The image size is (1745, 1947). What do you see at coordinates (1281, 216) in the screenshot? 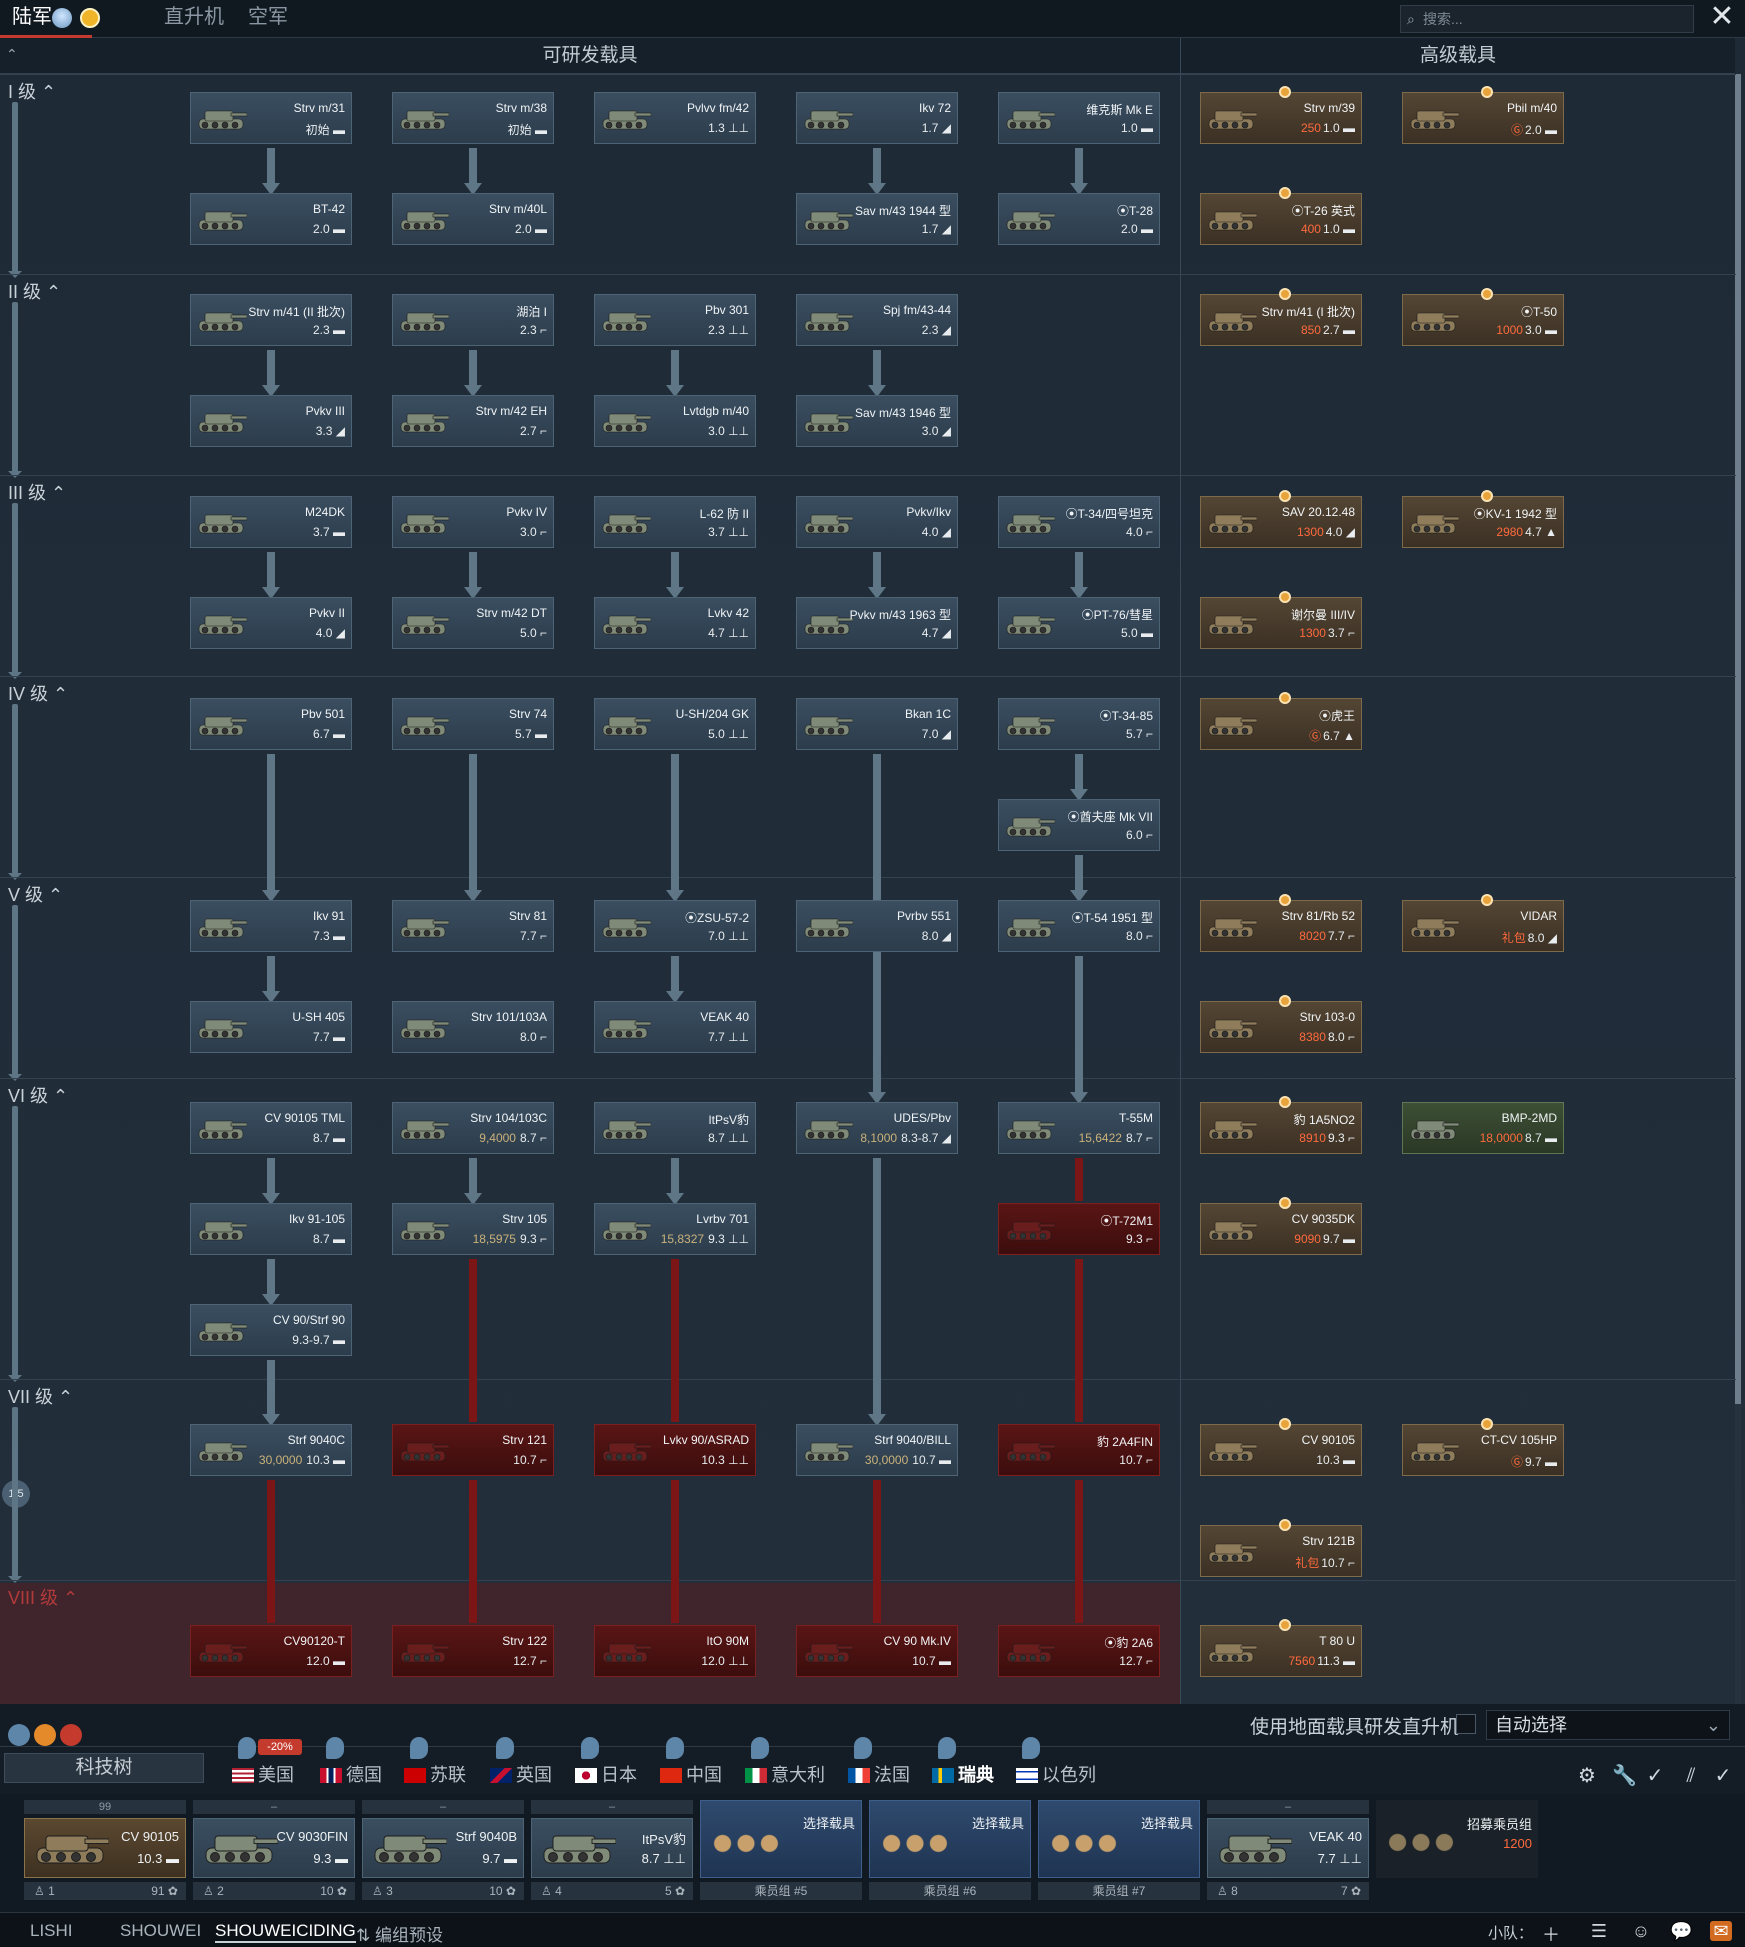
I see `premium-card-t-26: ⦿T-26 英式 400 1.0 ▬` at bounding box center [1281, 216].